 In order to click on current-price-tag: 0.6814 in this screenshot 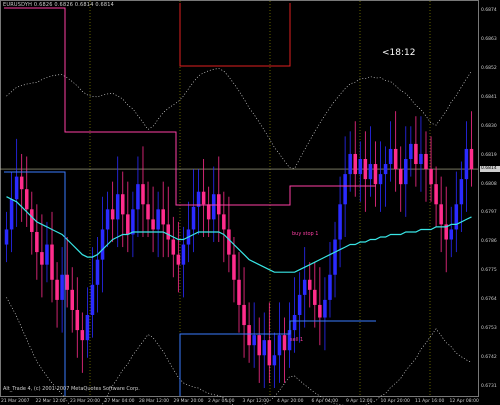, I will do `click(490, 169)`.